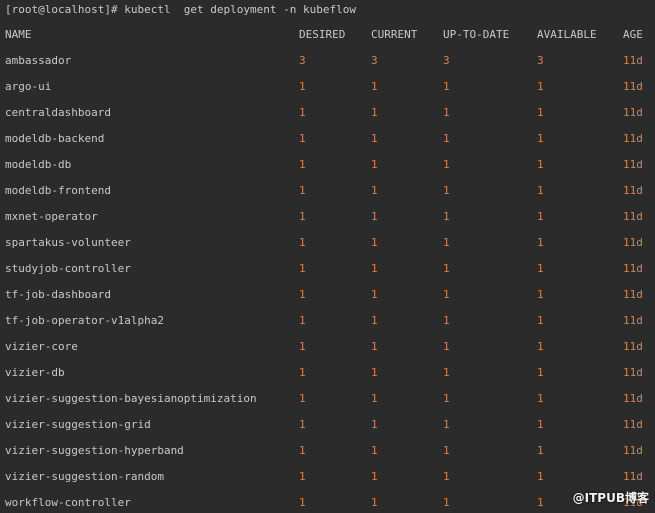 Image resolution: width=655 pixels, height=513 pixels. Describe the element at coordinates (327, 321) in the screenshot. I see `table-row: tf-job-operator-v1alpha2 1 1 1 1 11d` at that location.